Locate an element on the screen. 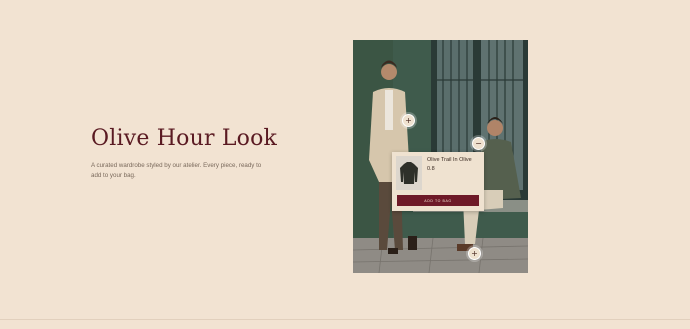 Image resolution: width=690 pixels, height=329 pixels. page-title: Olive Hour Look is located at coordinates (184, 138).